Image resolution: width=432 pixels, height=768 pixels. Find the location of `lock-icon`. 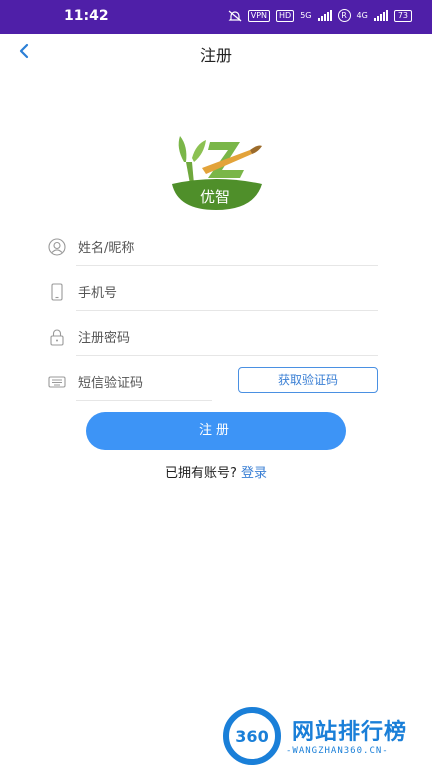

lock-icon is located at coordinates (57, 337).